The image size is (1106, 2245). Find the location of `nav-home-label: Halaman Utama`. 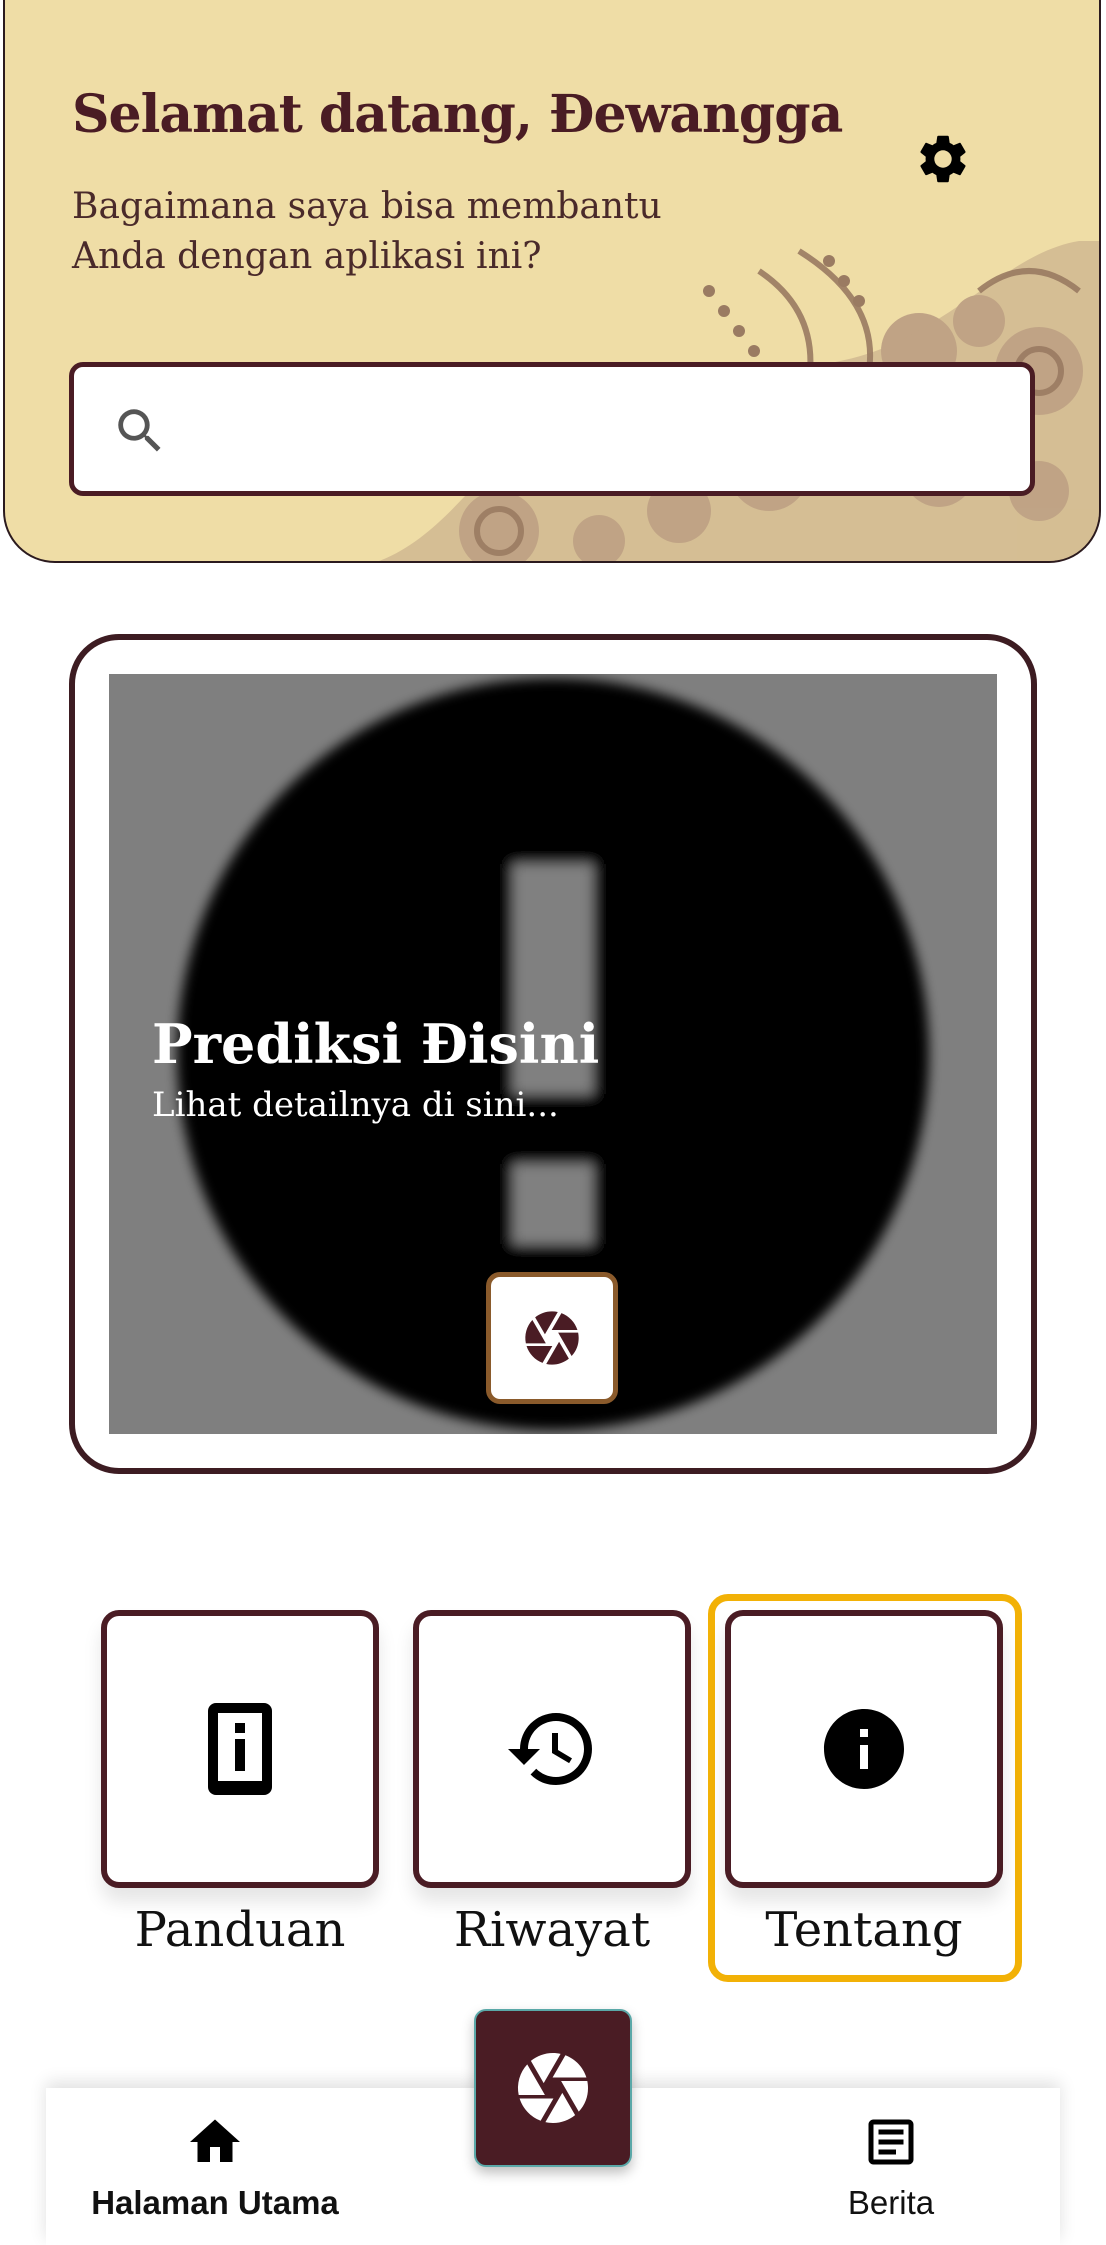

nav-home-label: Halaman Utama is located at coordinates (215, 2202).